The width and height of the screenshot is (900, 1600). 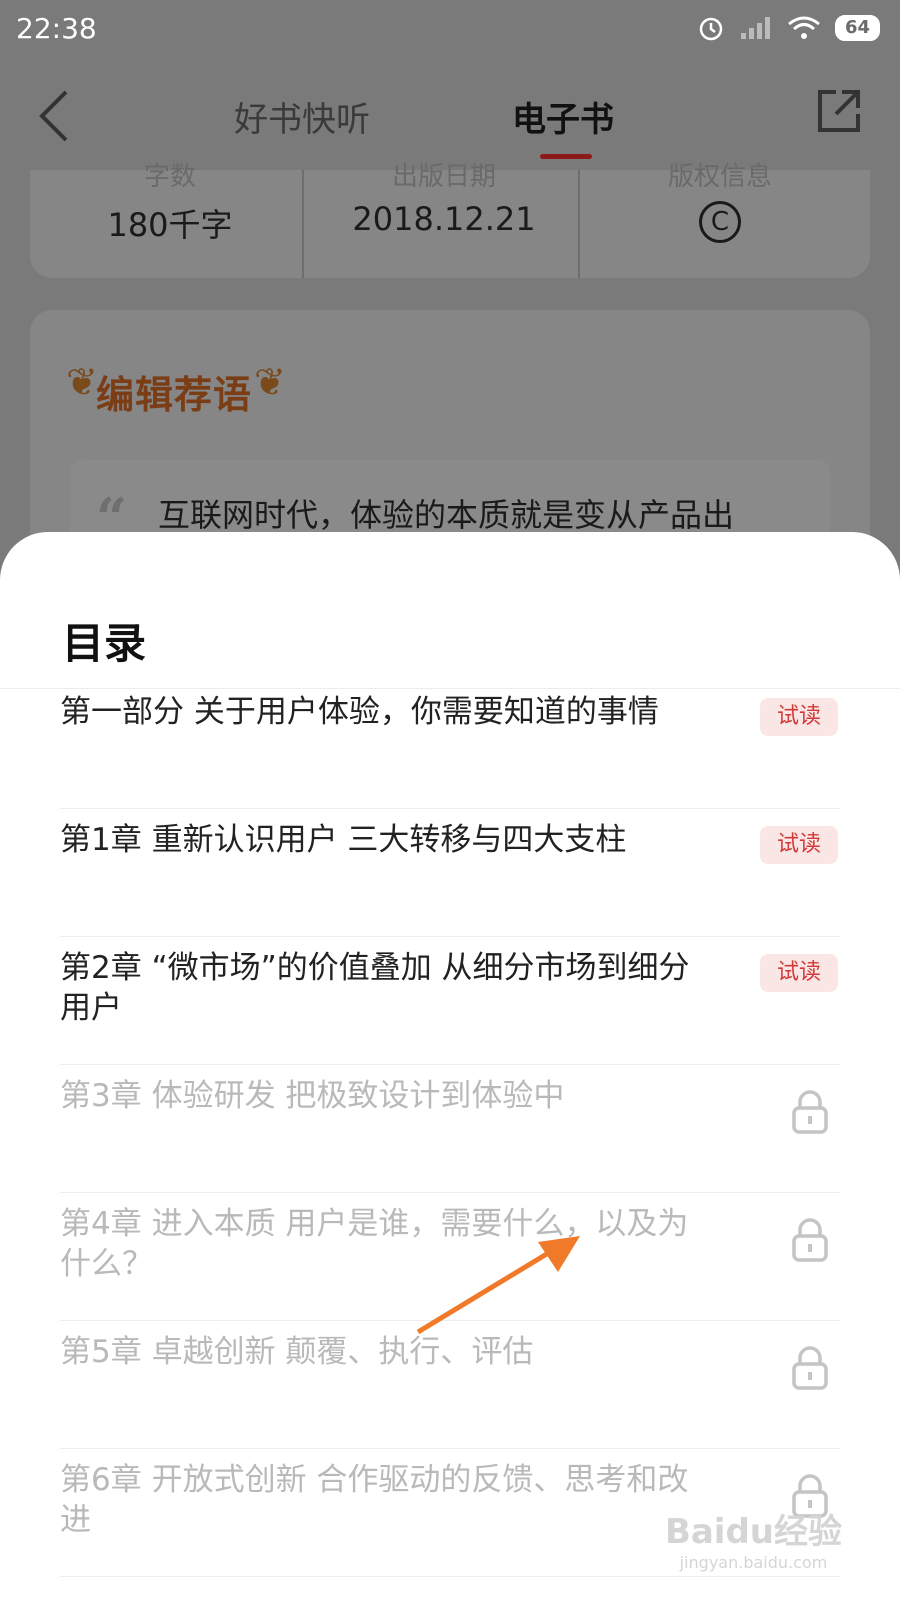 I want to click on watermark: Baidu经验 jingyan.baidu.com, so click(x=753, y=1538).